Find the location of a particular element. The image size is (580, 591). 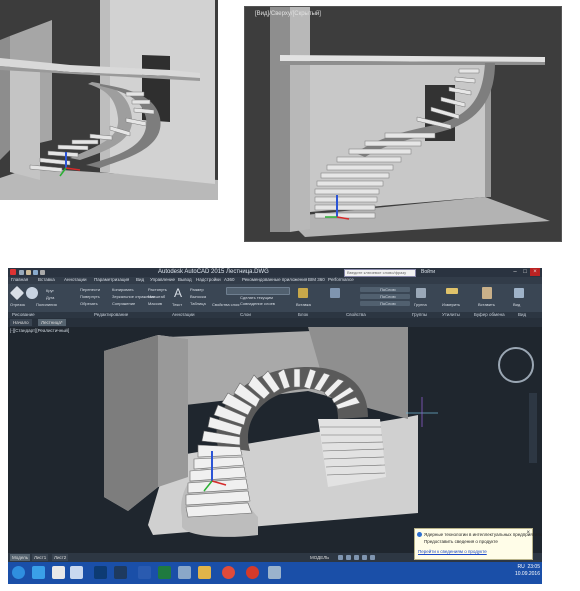

app-icon is located at coordinates (274, 572).